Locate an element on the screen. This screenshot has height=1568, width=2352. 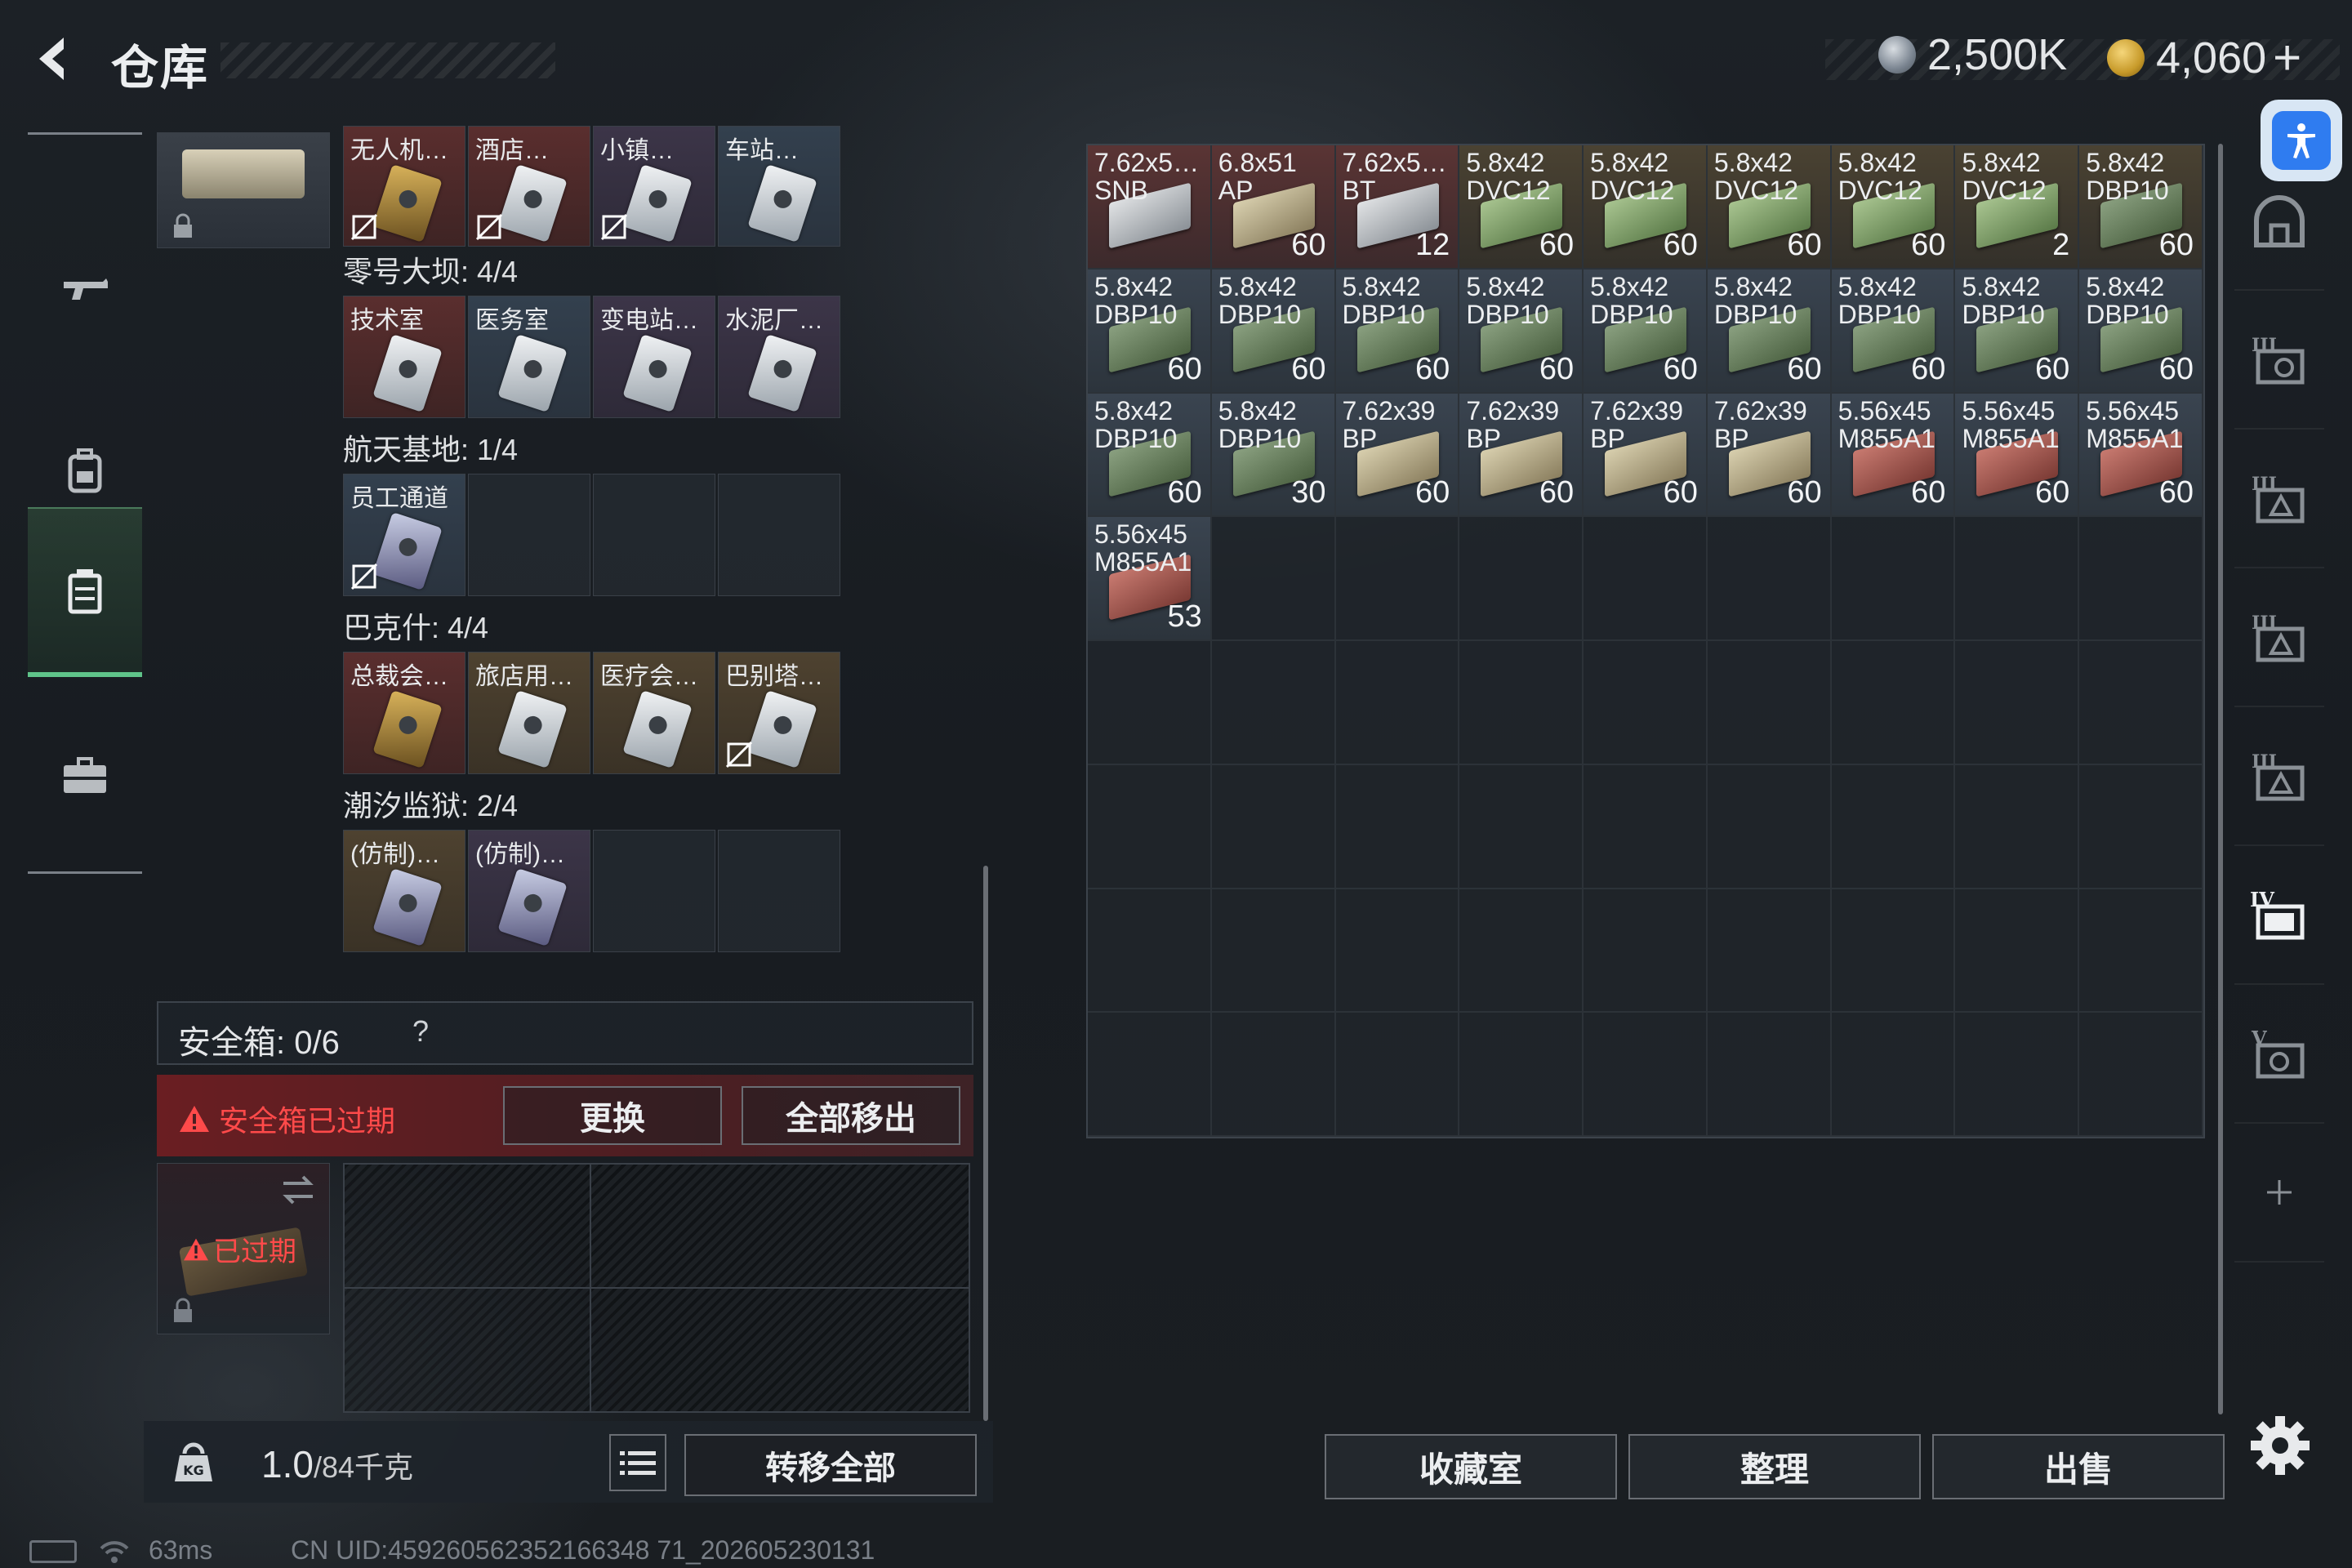
key-slot: 员工通道 is located at coordinates (404, 535).